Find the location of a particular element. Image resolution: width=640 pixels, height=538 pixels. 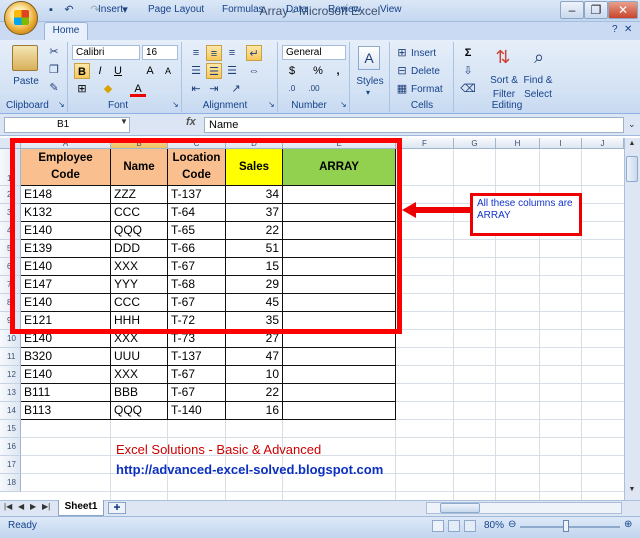

insert-function-icon: fx is located at coordinates (191, 122).